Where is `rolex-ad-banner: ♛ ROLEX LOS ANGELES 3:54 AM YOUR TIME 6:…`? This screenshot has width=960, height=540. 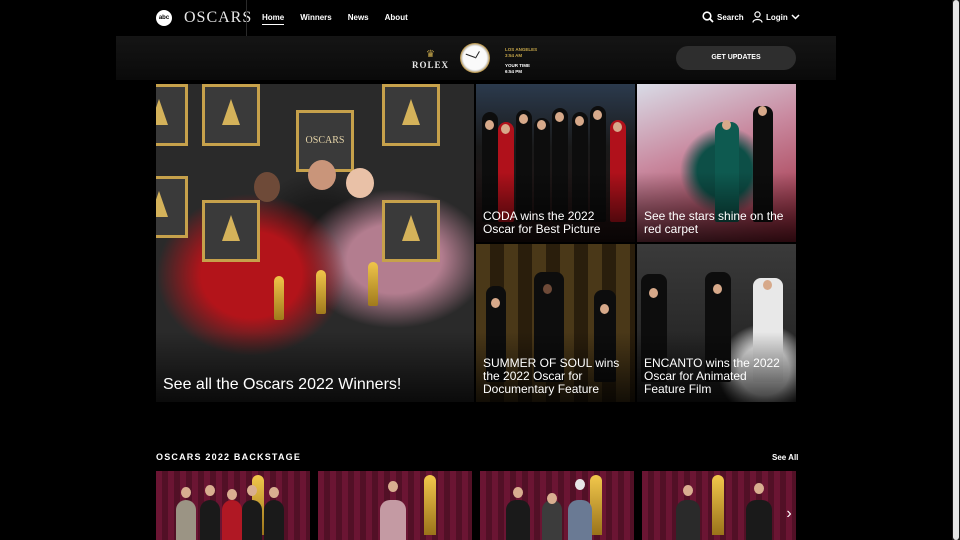
rolex-ad-banner: ♛ ROLEX LOS ANGELES 3:54 AM YOUR TIME 6:… is located at coordinates (476, 58).